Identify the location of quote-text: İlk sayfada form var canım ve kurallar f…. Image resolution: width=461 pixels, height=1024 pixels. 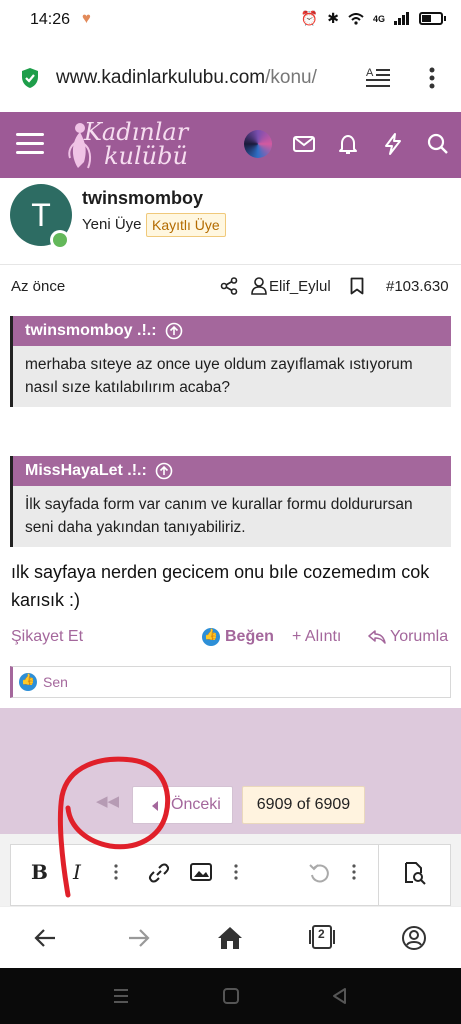
(219, 516).